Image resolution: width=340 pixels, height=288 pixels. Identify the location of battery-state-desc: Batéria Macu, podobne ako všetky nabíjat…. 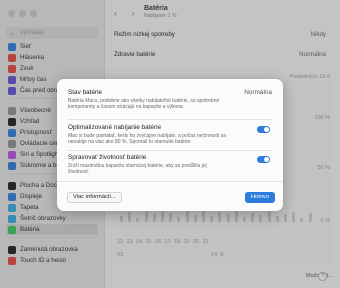
(144, 104).